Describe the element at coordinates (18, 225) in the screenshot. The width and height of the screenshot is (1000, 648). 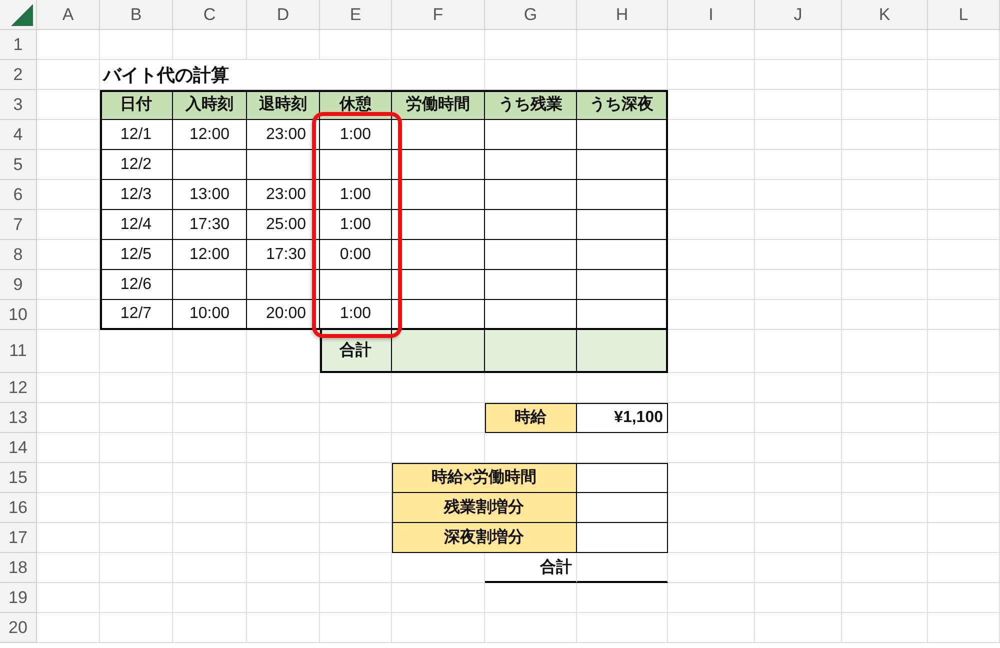
I see `row-header: 7` at that location.